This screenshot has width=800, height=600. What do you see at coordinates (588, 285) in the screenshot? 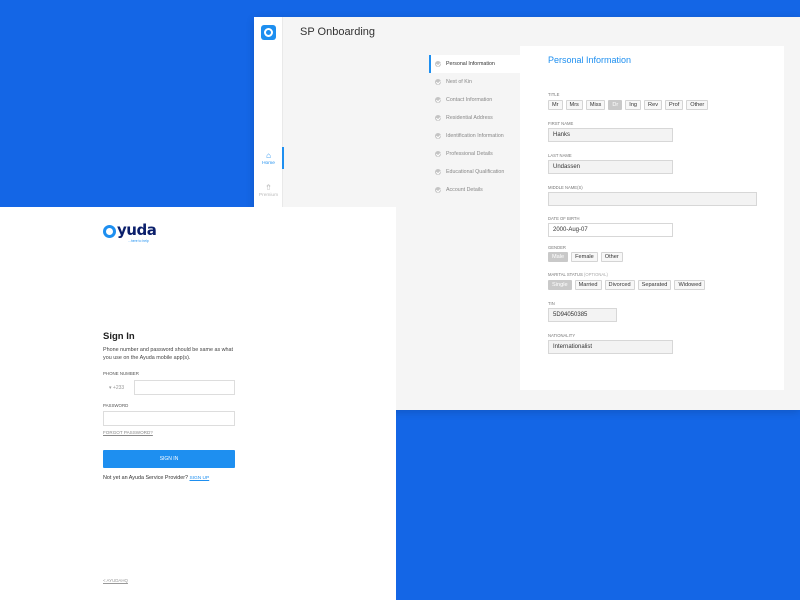
I see `marital-option-married: Married` at bounding box center [588, 285].